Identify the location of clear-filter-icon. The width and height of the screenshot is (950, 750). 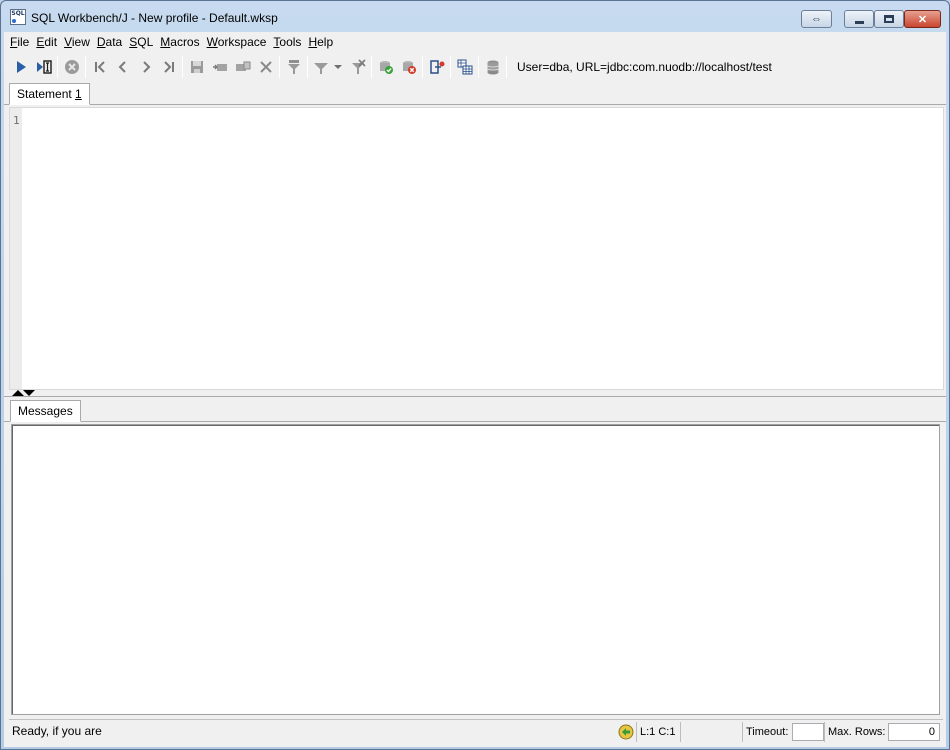
(358, 66).